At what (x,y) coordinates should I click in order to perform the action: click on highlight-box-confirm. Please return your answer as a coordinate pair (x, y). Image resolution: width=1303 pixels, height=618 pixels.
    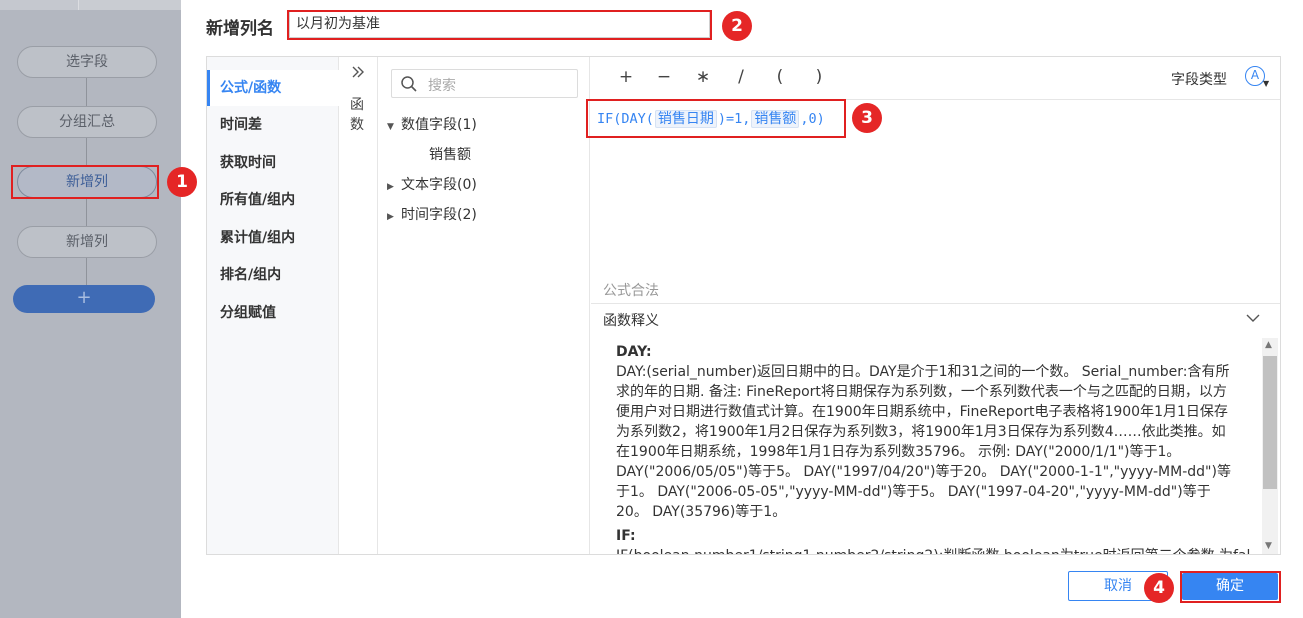
    Looking at the image, I should click on (1230, 587).